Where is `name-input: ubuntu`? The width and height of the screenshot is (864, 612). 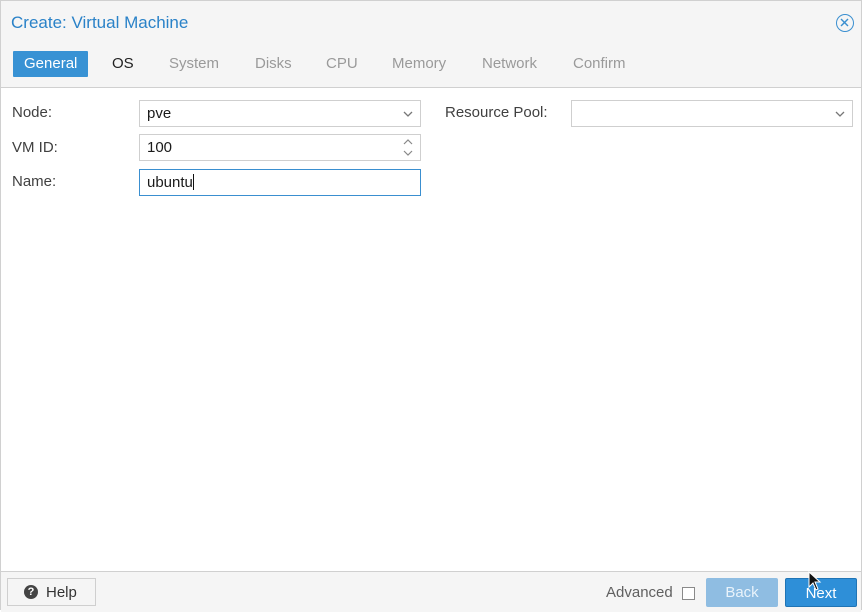
name-input: ubuntu is located at coordinates (280, 182).